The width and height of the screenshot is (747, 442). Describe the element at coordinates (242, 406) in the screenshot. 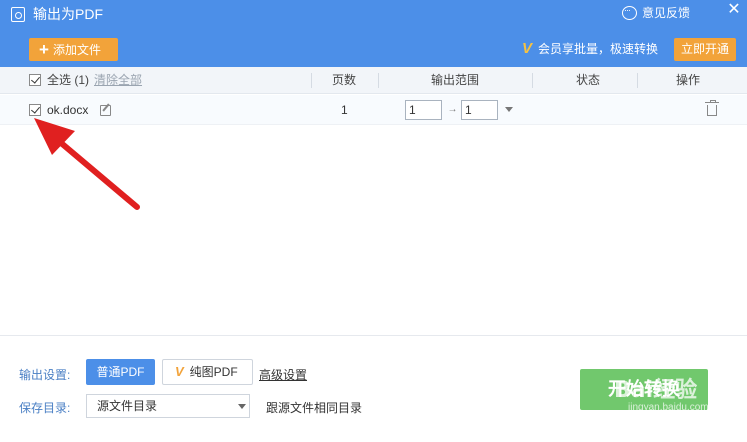

I see `chevron-down-icon` at that location.